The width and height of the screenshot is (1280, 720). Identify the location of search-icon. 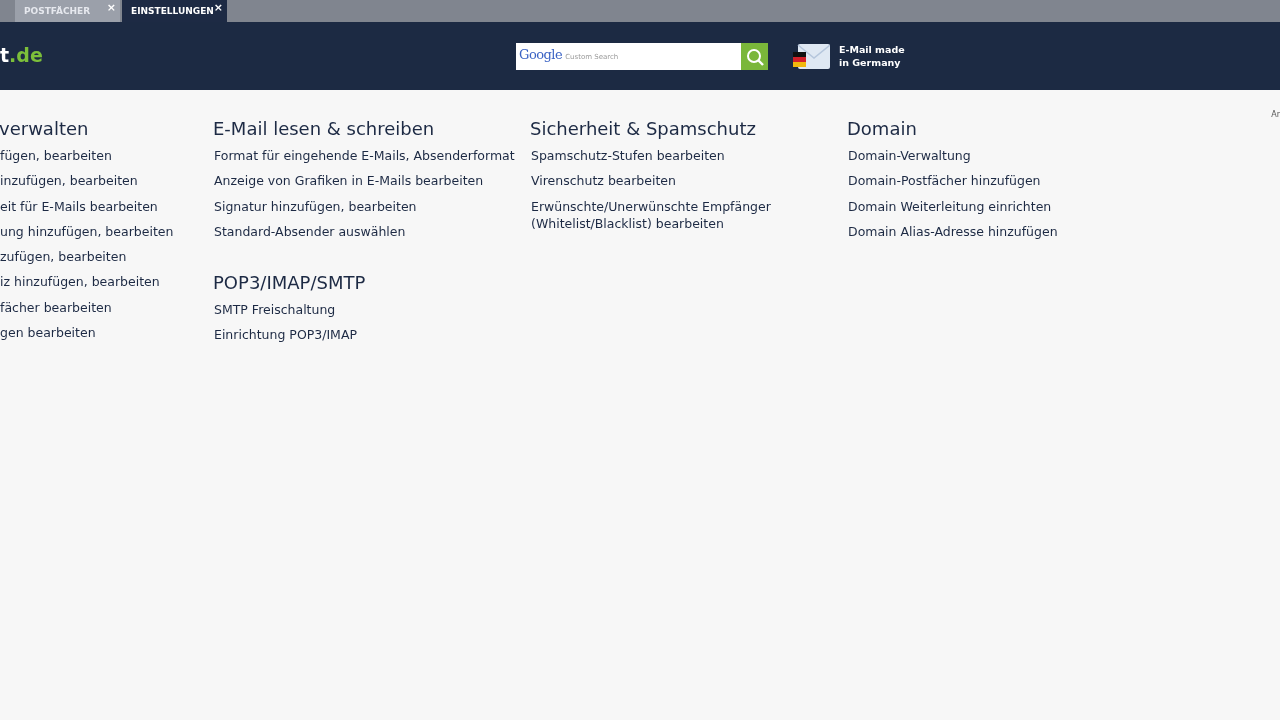
(754, 56).